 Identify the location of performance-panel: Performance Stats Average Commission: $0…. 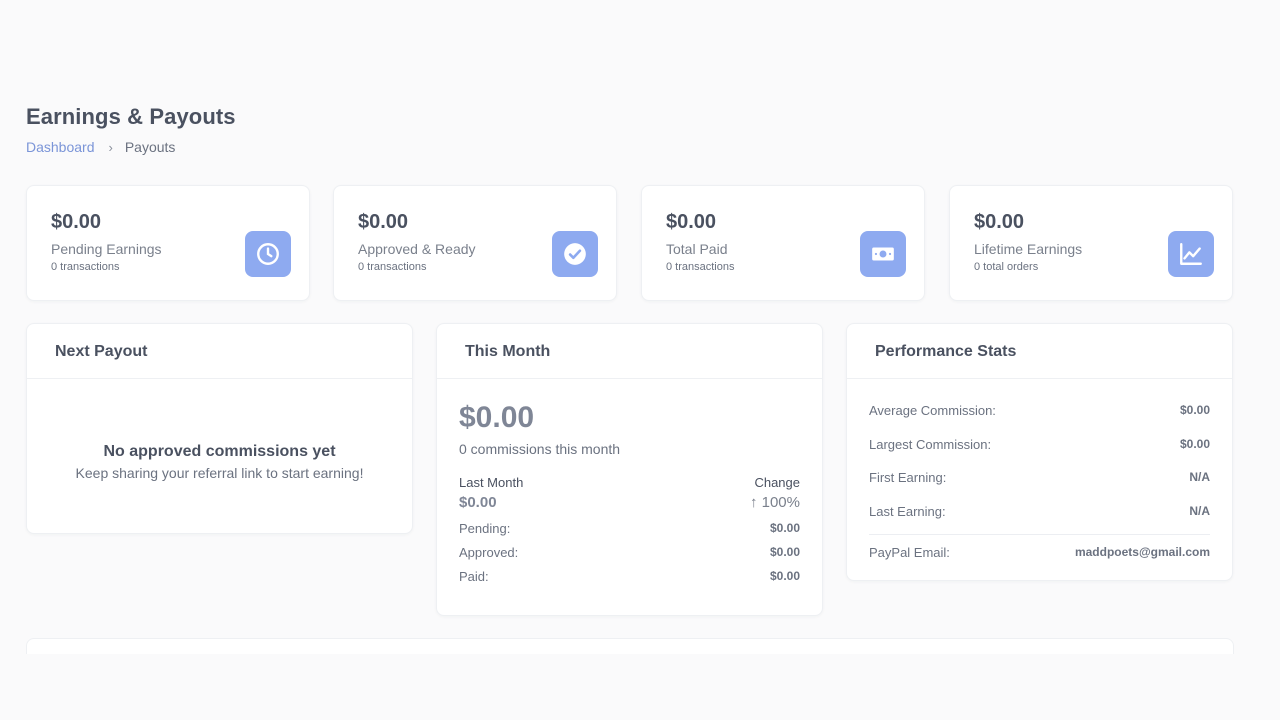
(1039, 452).